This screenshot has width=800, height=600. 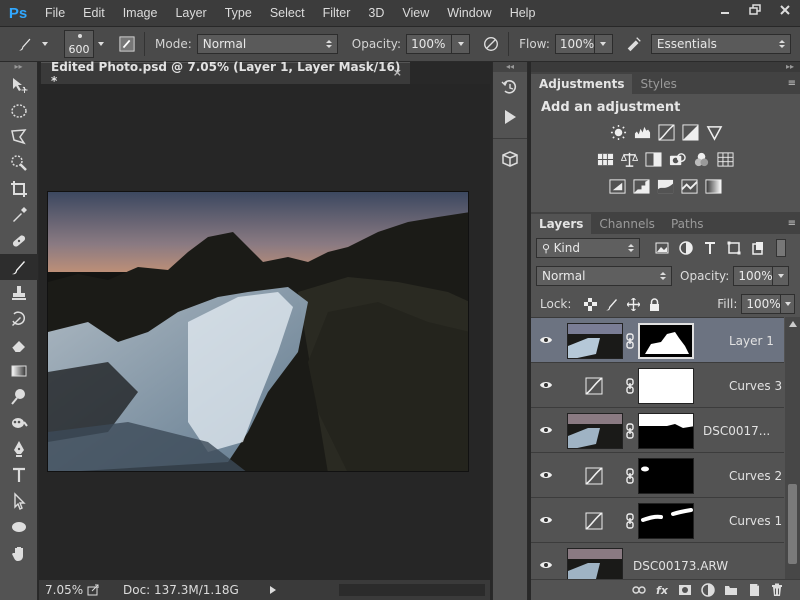 I want to click on layer-row-layer-1: Layer 1, so click(x=657, y=340).